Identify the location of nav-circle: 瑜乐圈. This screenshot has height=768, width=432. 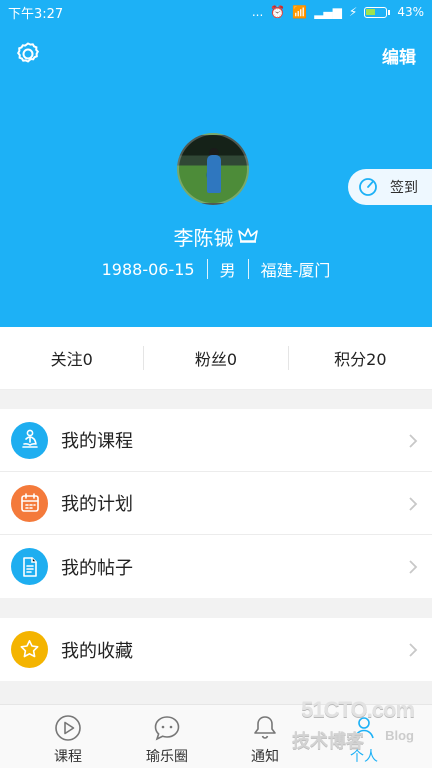
(167, 739).